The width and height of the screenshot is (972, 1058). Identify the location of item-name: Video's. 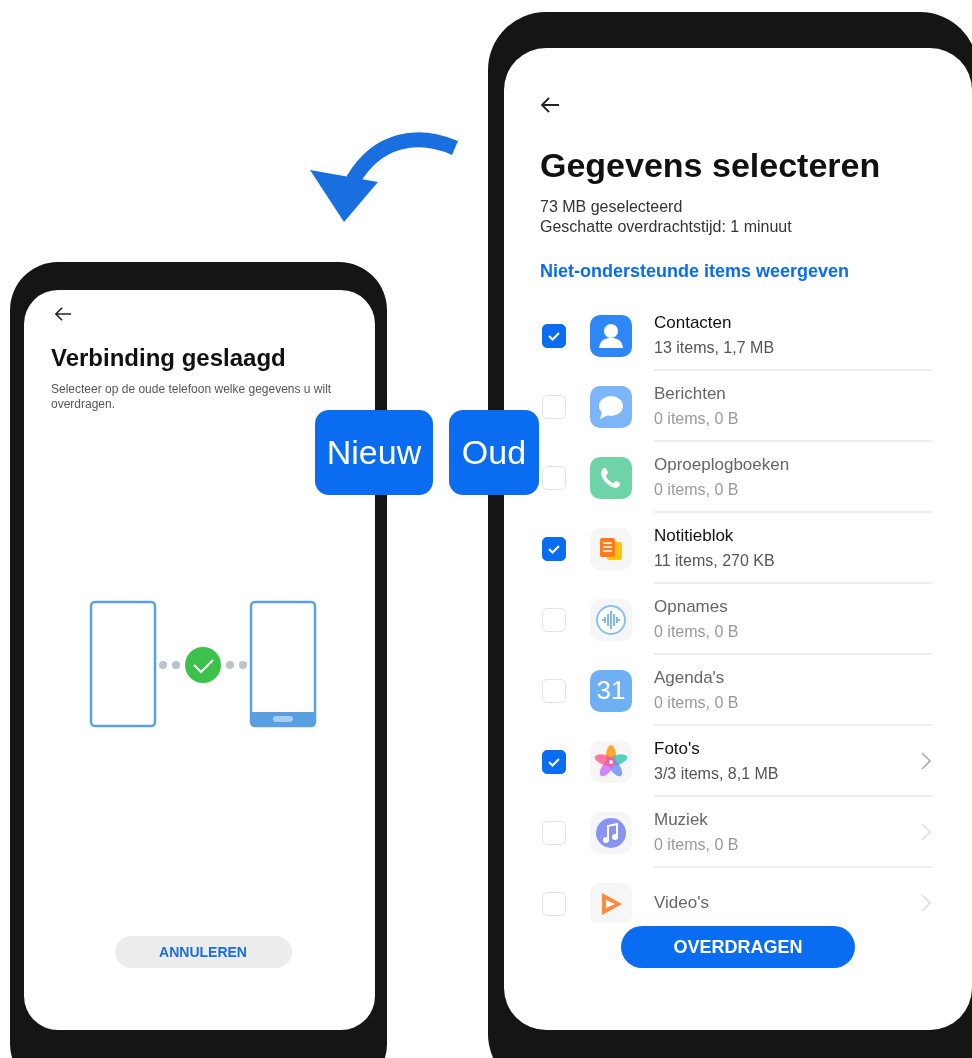
(681, 902).